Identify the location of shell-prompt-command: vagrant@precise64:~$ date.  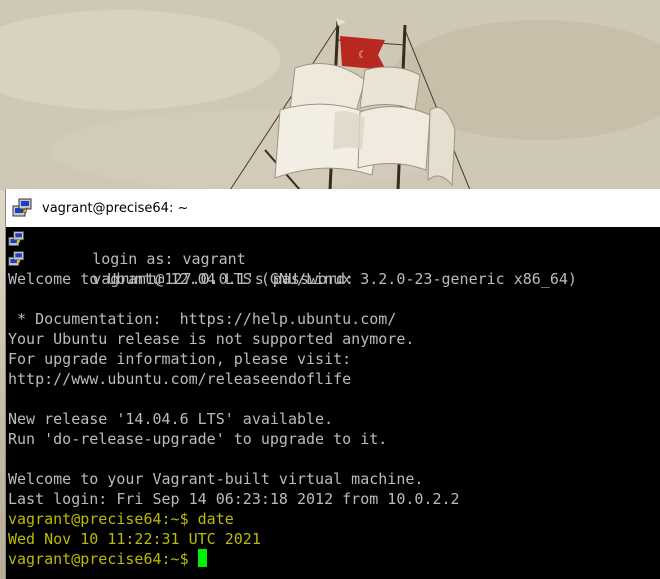
(121, 519).